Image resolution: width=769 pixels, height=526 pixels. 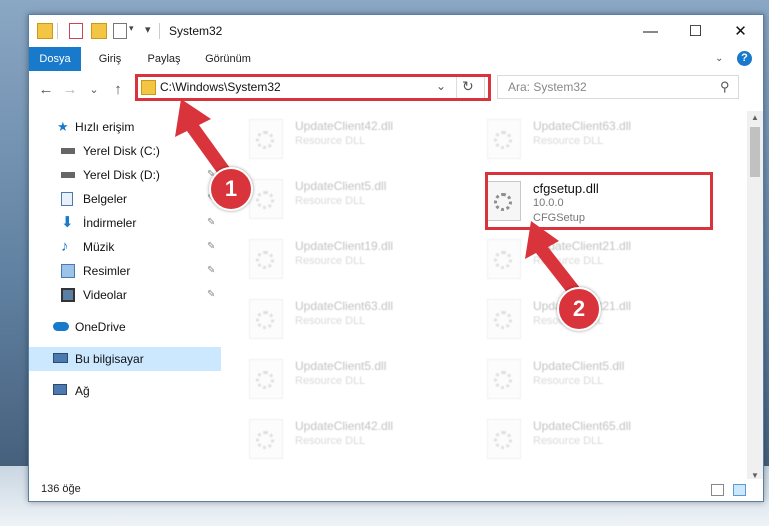 What do you see at coordinates (94, 89) in the screenshot?
I see `recent-locations-button: ⌄` at bounding box center [94, 89].